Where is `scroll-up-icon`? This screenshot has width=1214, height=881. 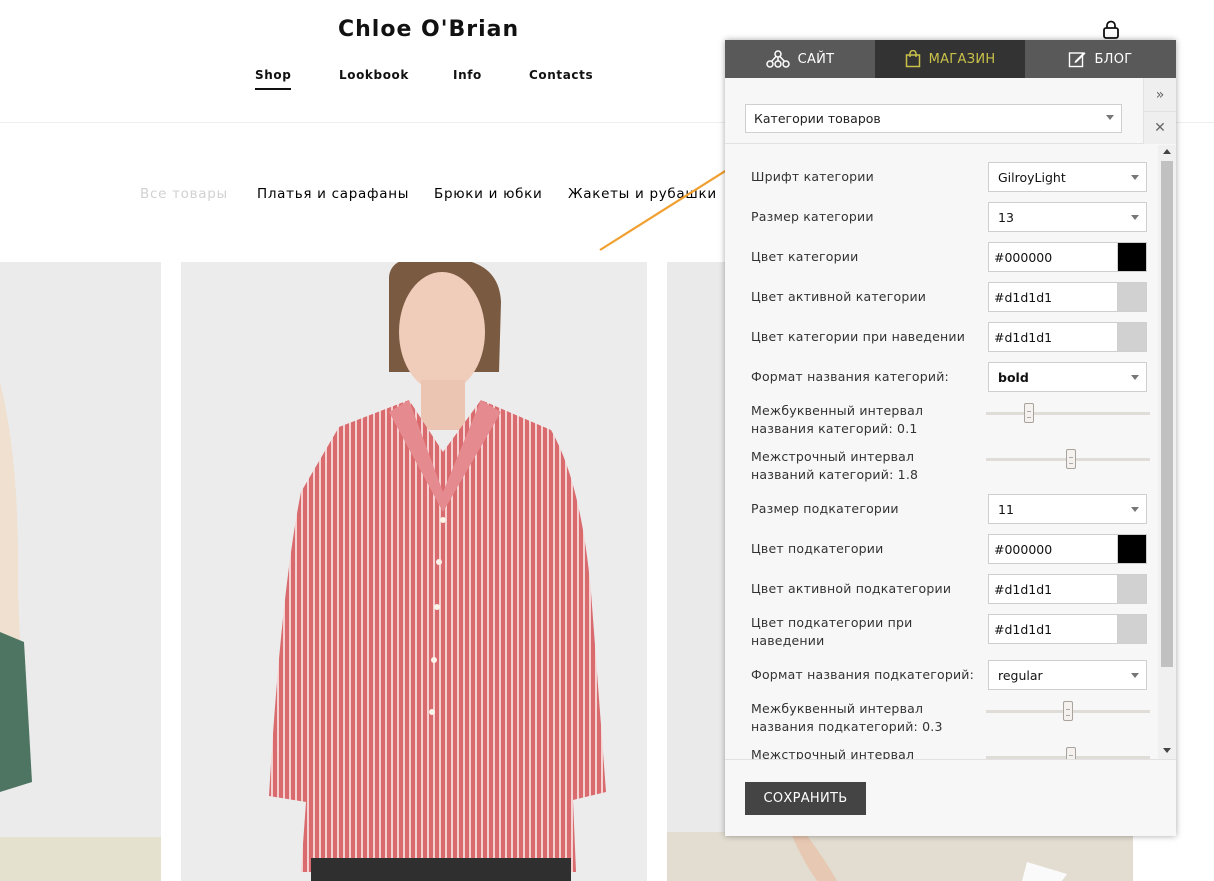
scroll-up-icon is located at coordinates (1167, 151).